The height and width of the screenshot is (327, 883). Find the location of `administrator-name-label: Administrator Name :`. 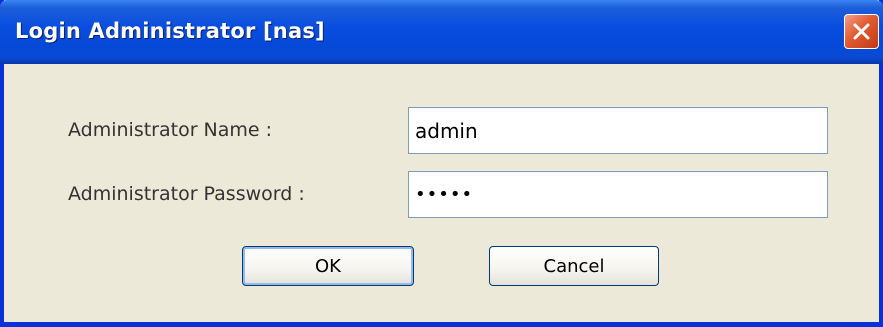

administrator-name-label: Administrator Name : is located at coordinates (170, 130).